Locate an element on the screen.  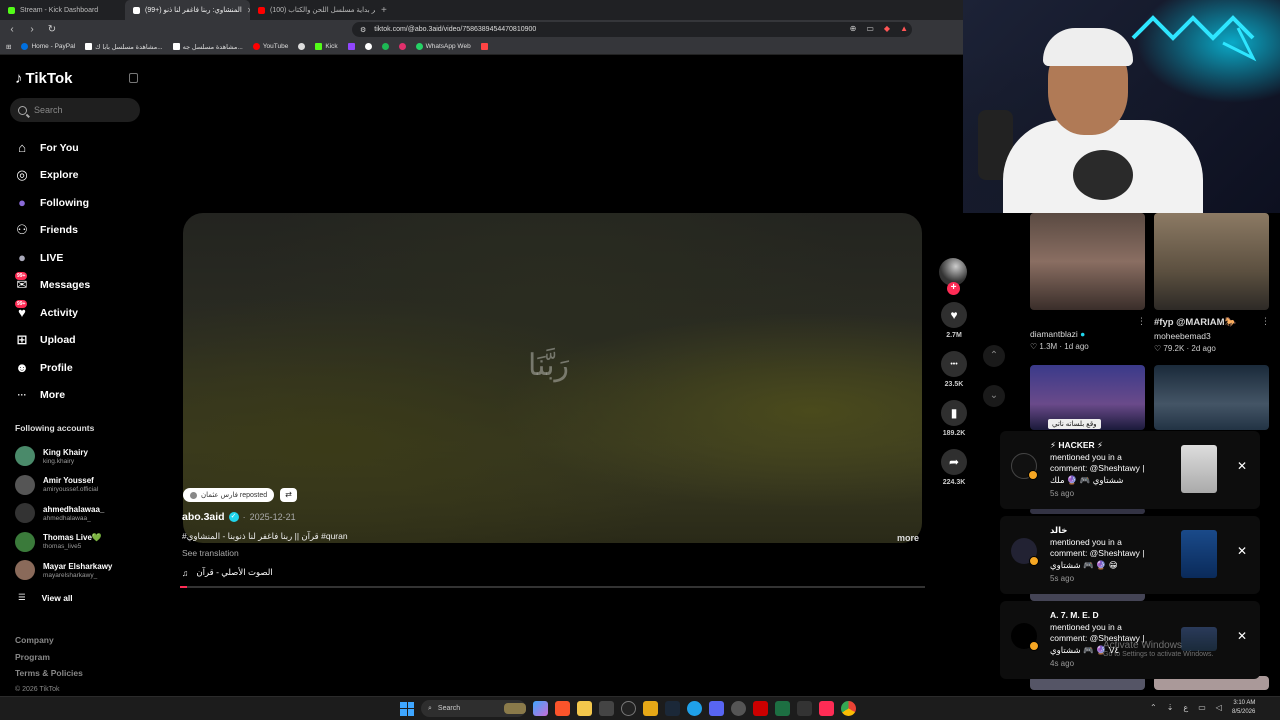
bookmark-item: Kick is located at coordinates (326, 46).